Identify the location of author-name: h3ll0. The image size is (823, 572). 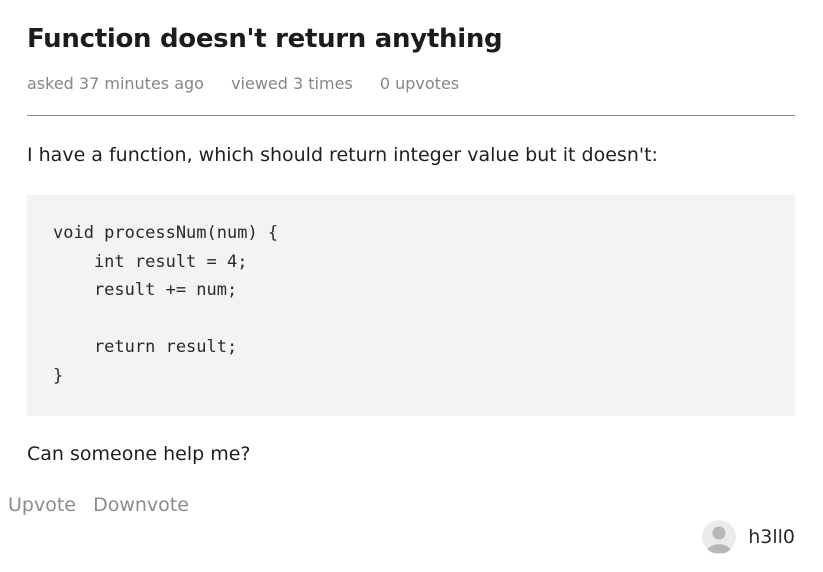
(771, 537).